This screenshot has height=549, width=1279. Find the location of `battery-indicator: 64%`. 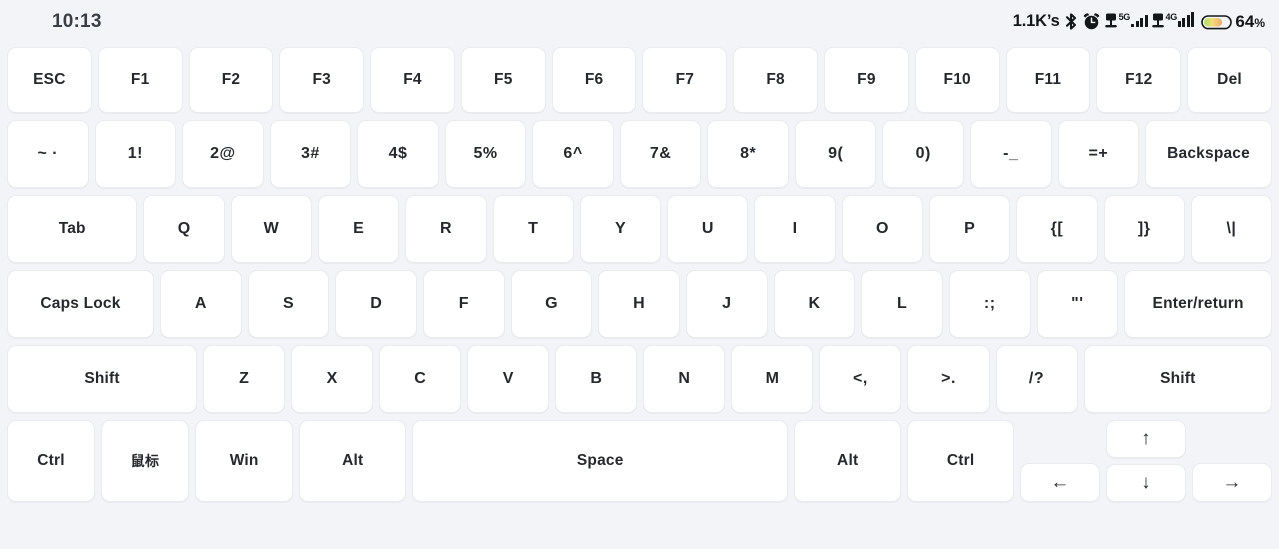

battery-indicator: 64% is located at coordinates (1233, 22).